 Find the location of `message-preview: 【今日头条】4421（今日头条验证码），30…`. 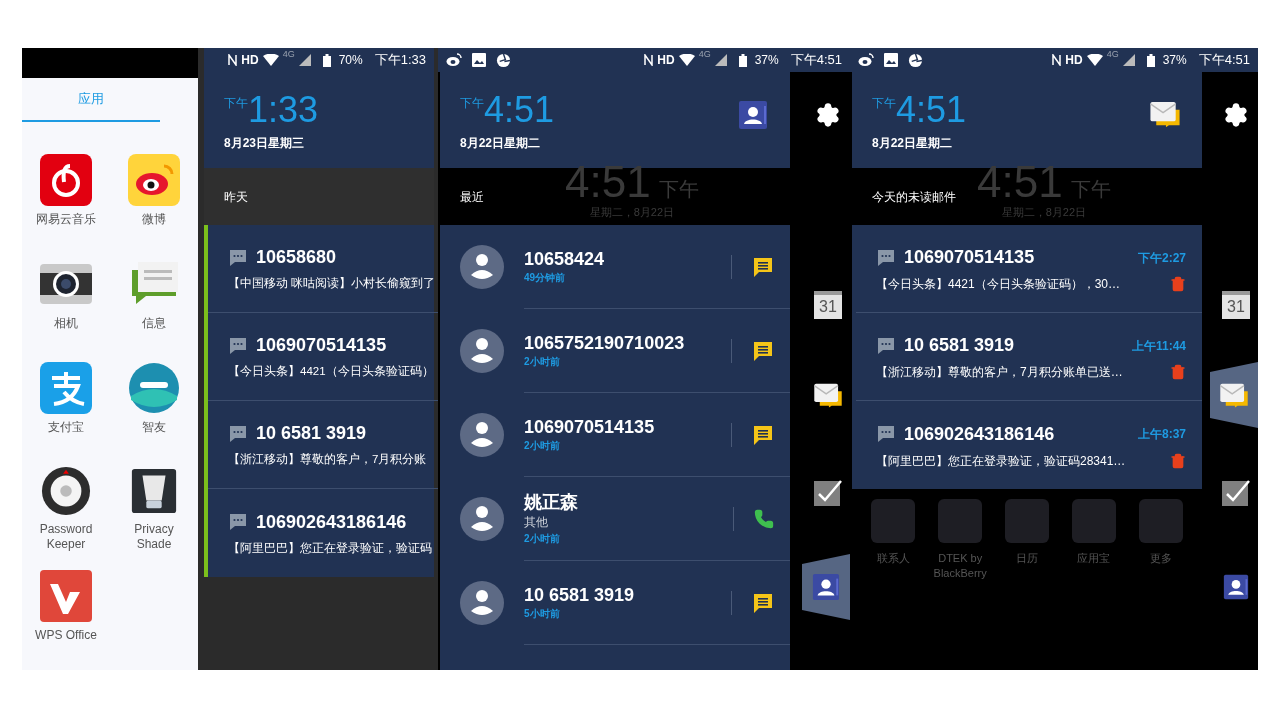

message-preview: 【今日头条】4421（今日头条验证码），30… is located at coordinates (998, 284).